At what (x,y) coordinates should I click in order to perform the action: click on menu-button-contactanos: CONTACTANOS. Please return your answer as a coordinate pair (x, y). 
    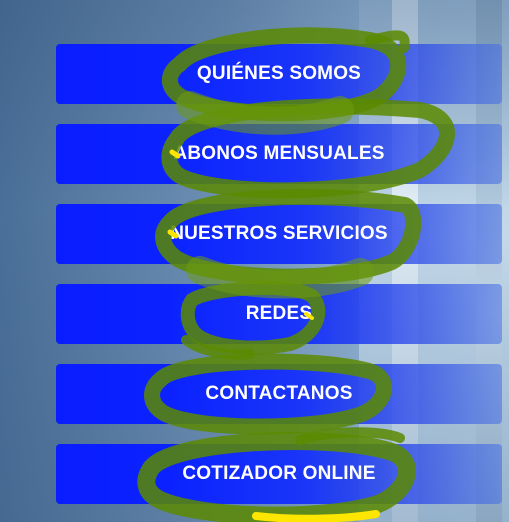
    Looking at the image, I should click on (279, 394).